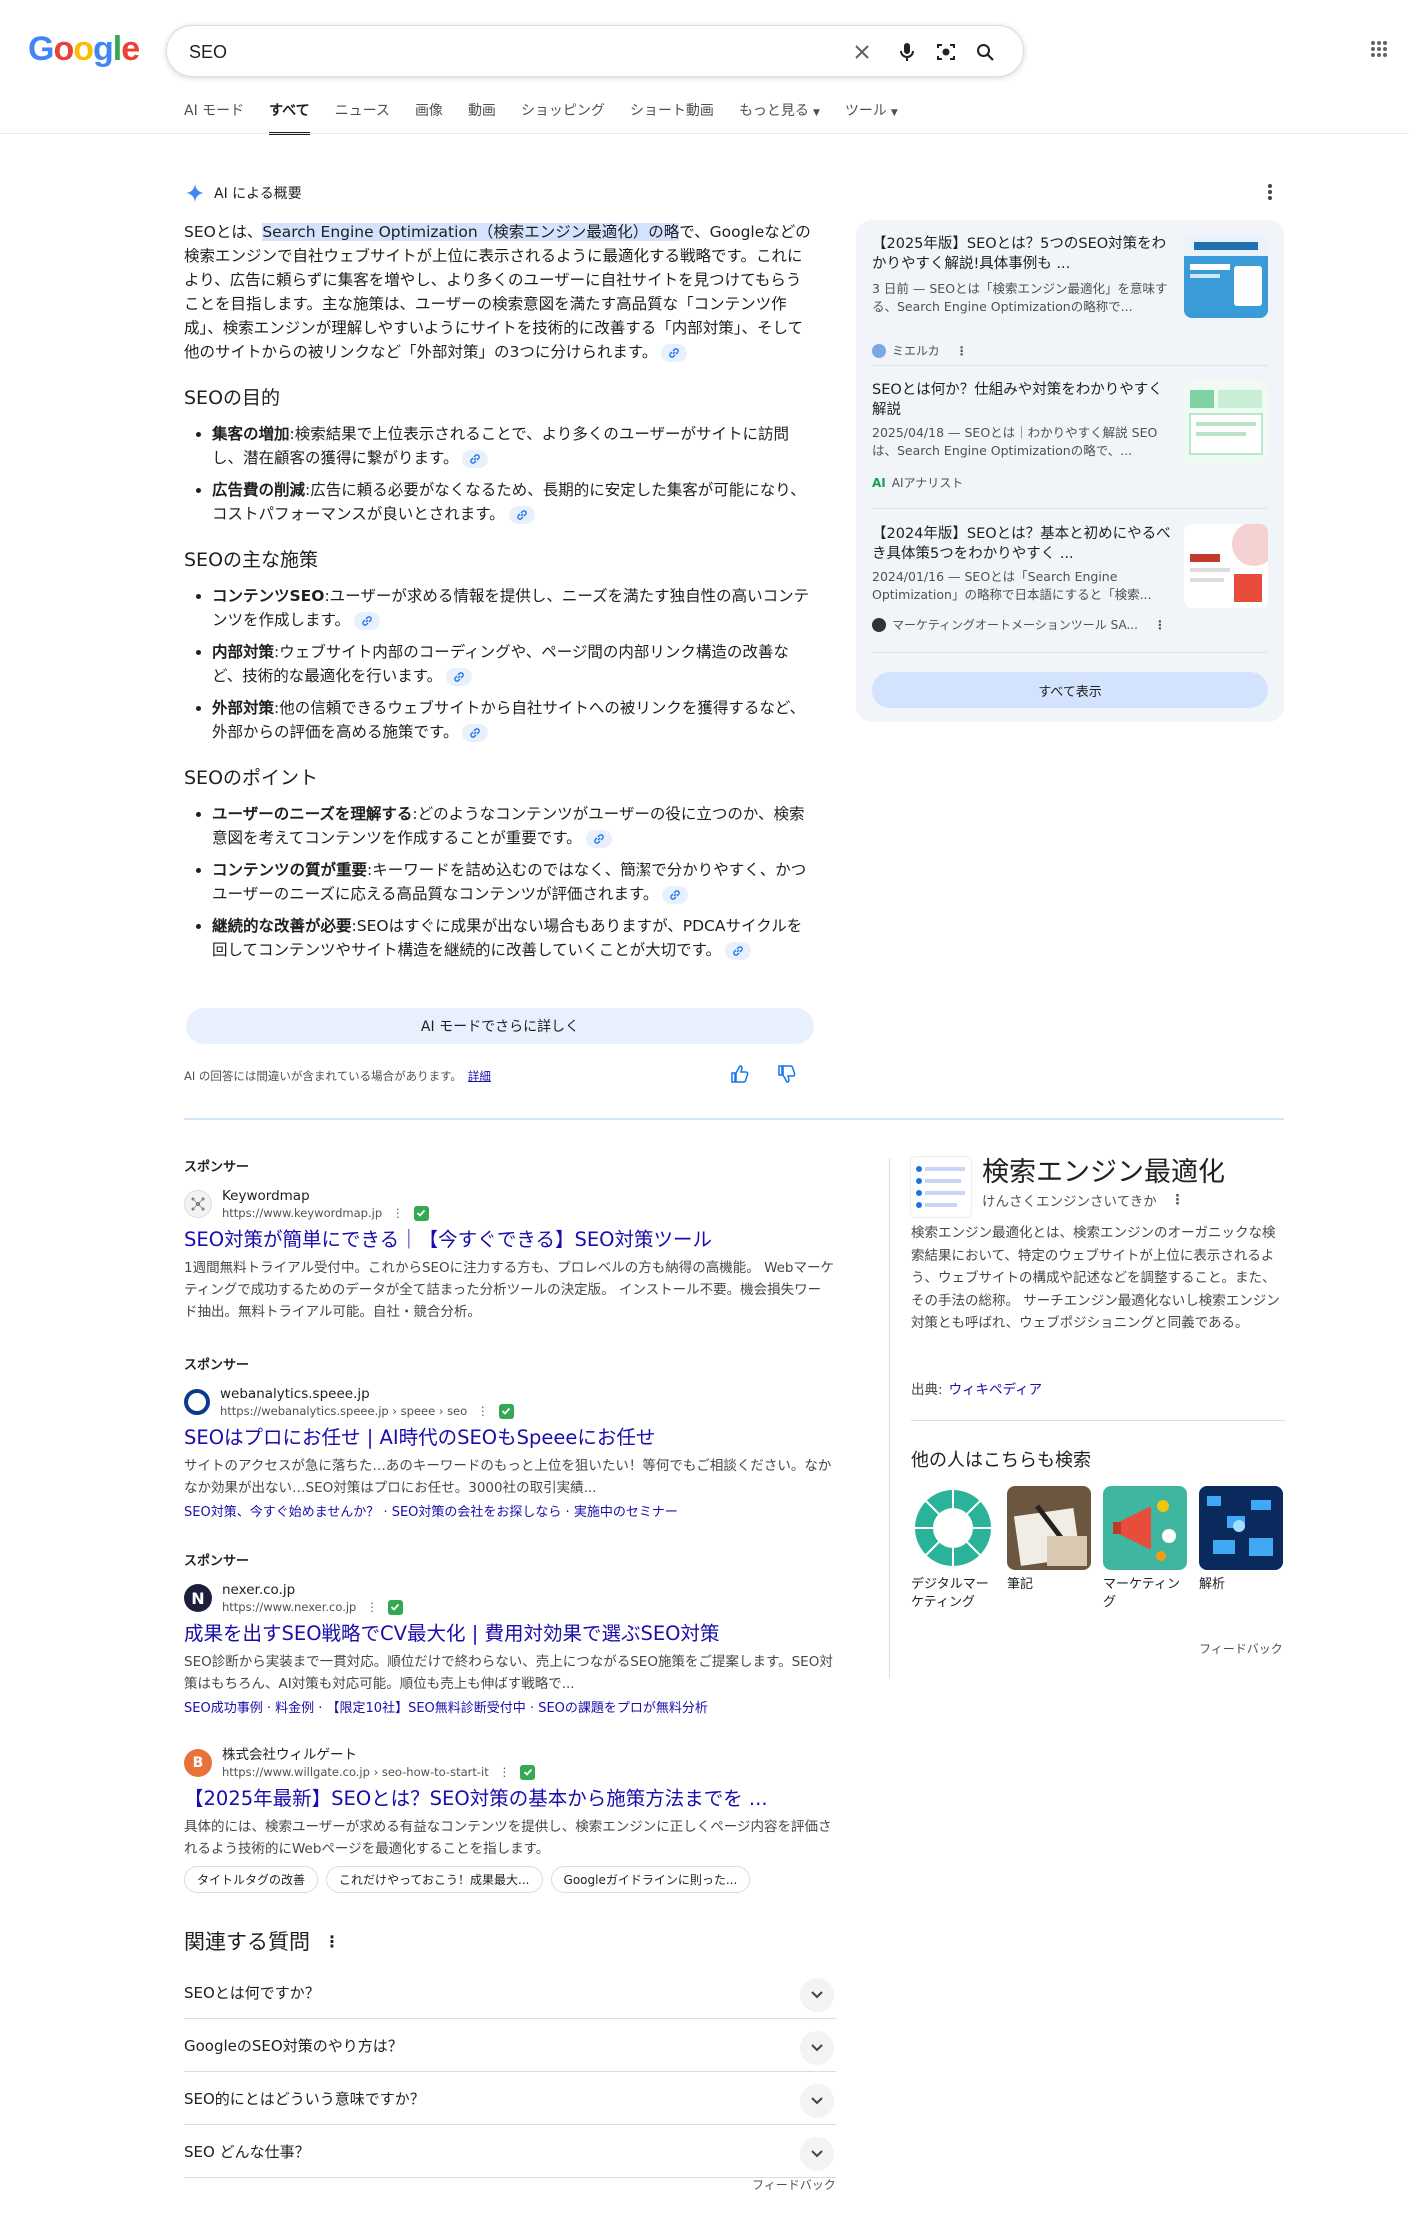 This screenshot has width=1409, height=2223. I want to click on sitelink: SEO成功事例, so click(223, 1708).